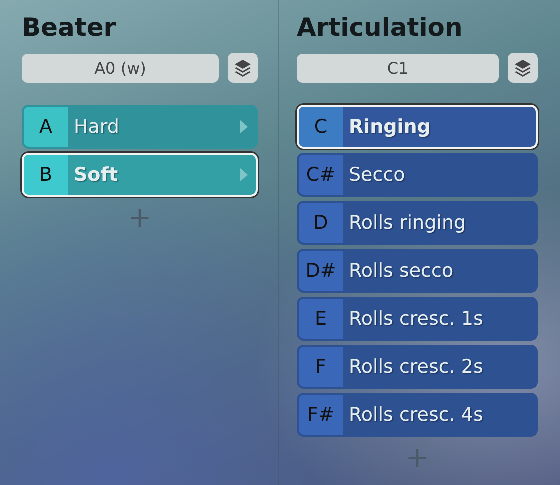  Describe the element at coordinates (380, 28) in the screenshot. I see `panel-title: Articulation` at that location.